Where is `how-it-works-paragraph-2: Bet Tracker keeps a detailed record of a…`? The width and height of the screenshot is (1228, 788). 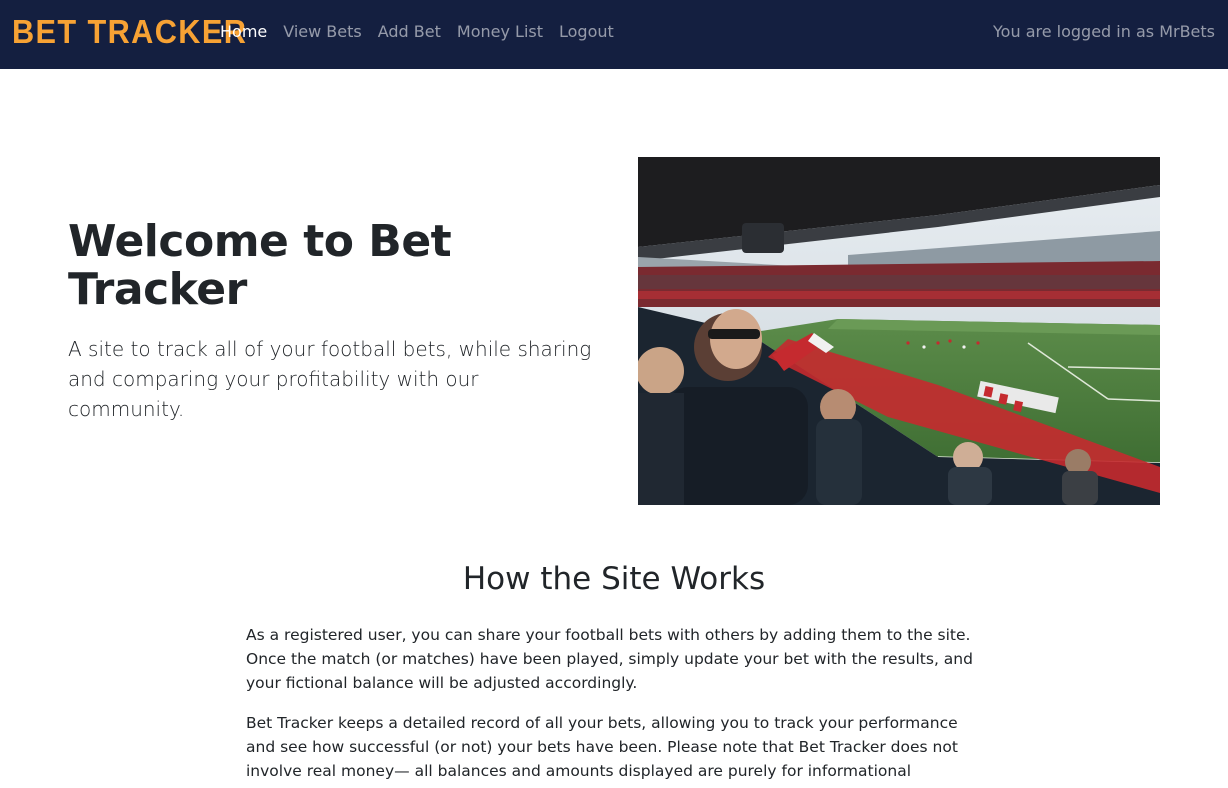
how-it-works-paragraph-2: Bet Tracker keeps a detailed record of a… is located at coordinates (602, 747).